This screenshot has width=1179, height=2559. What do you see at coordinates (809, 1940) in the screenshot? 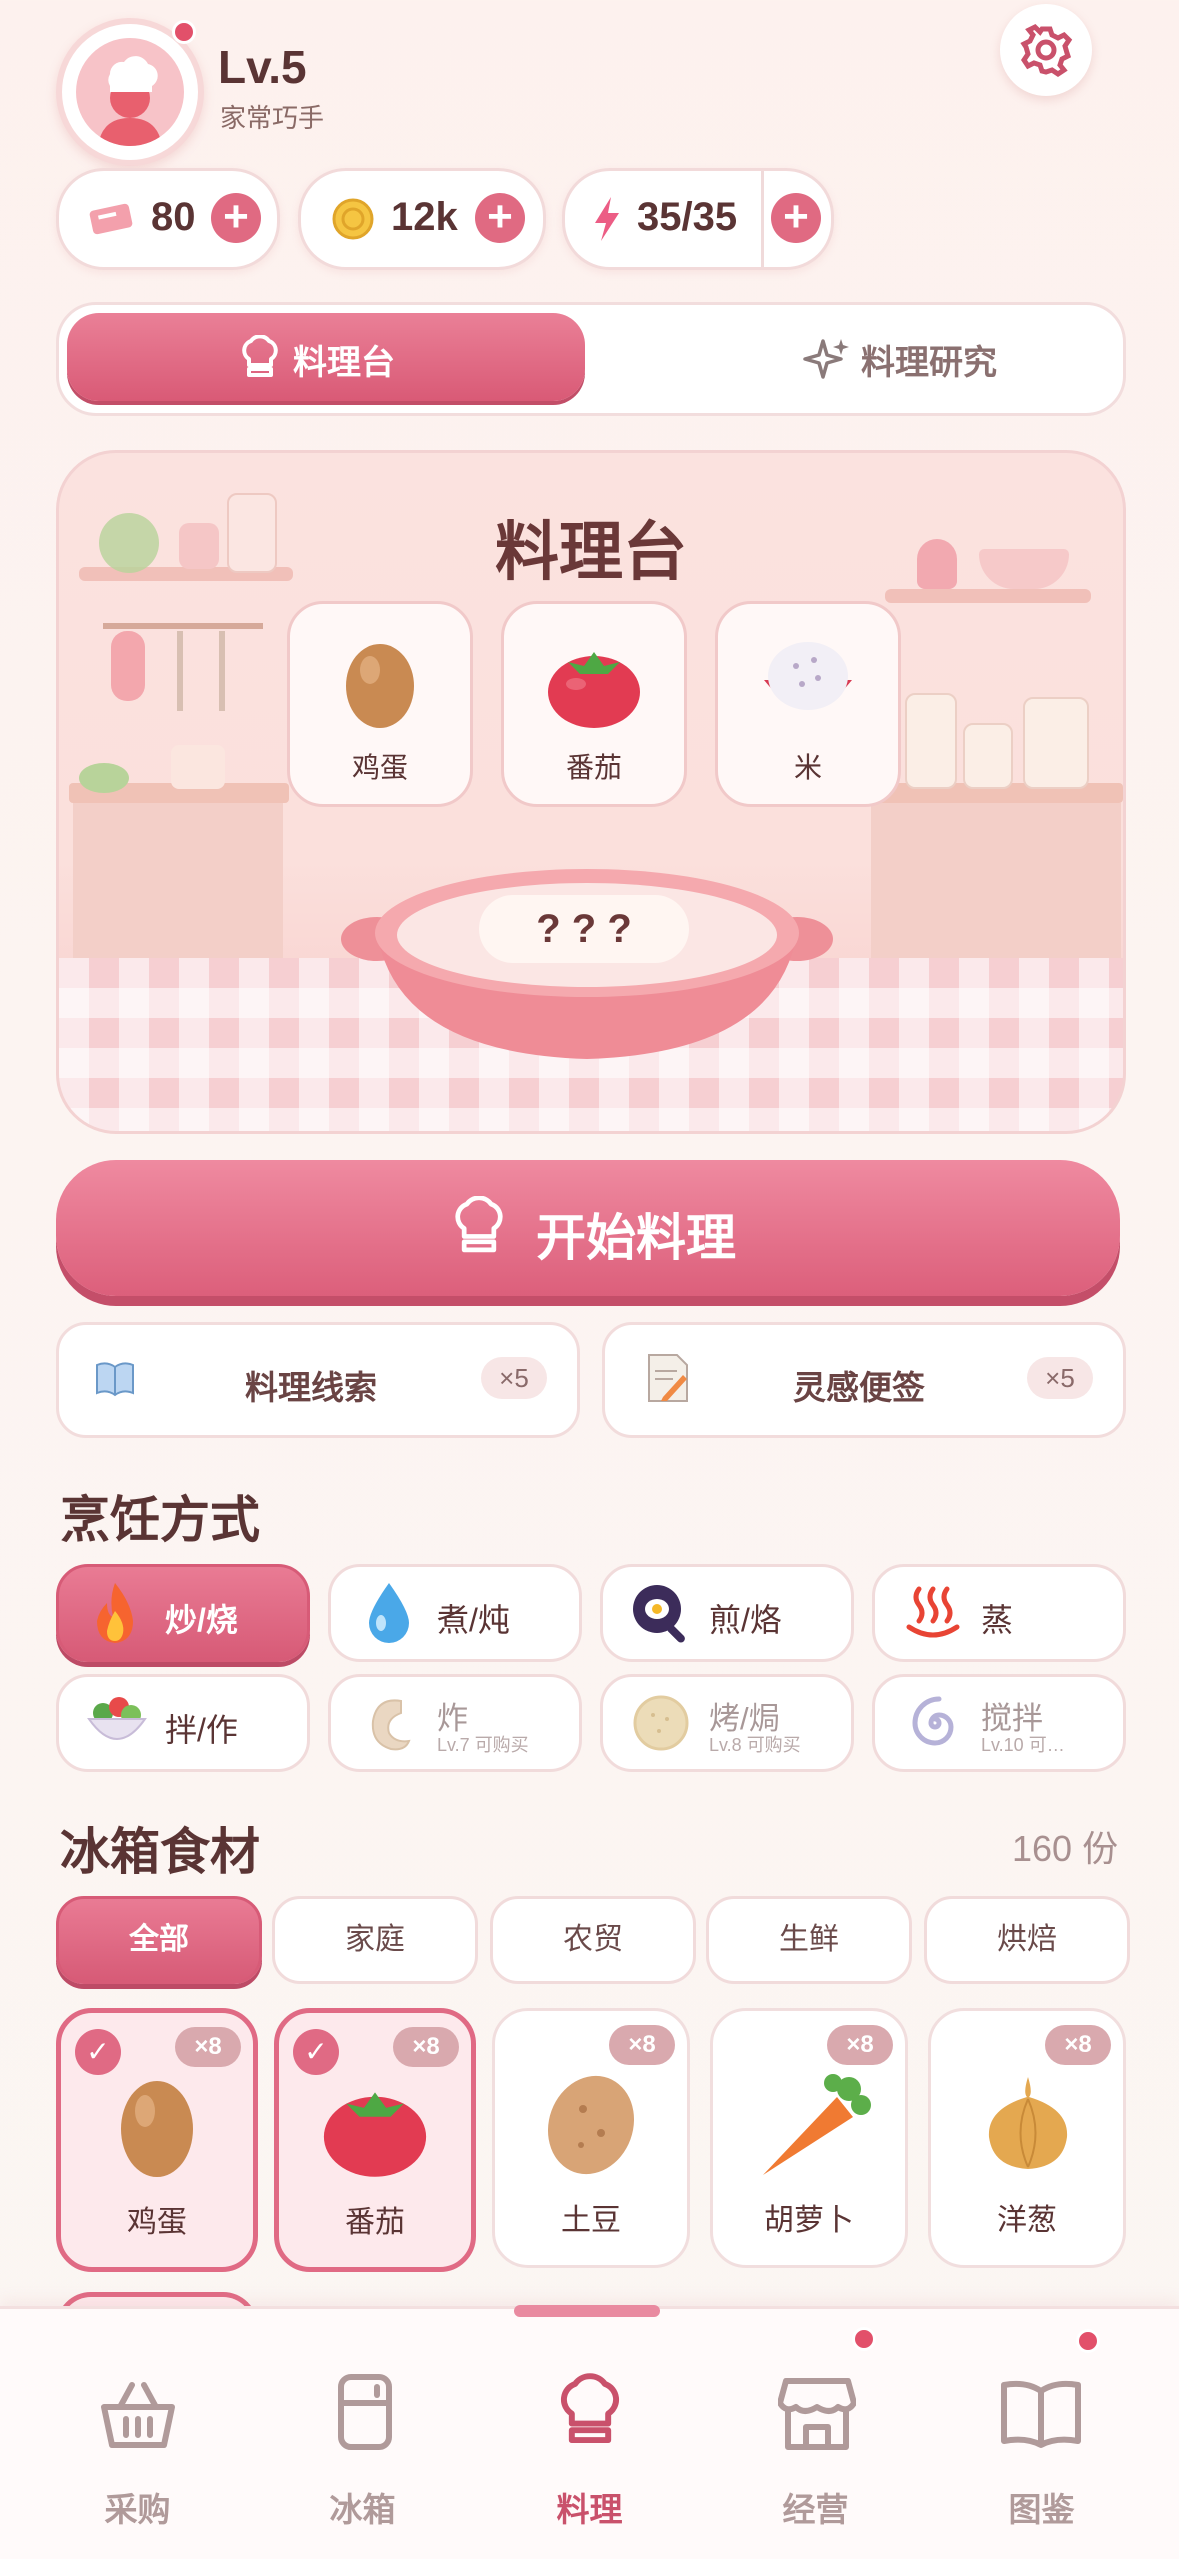
I see `category-fresh: 生鲜` at bounding box center [809, 1940].